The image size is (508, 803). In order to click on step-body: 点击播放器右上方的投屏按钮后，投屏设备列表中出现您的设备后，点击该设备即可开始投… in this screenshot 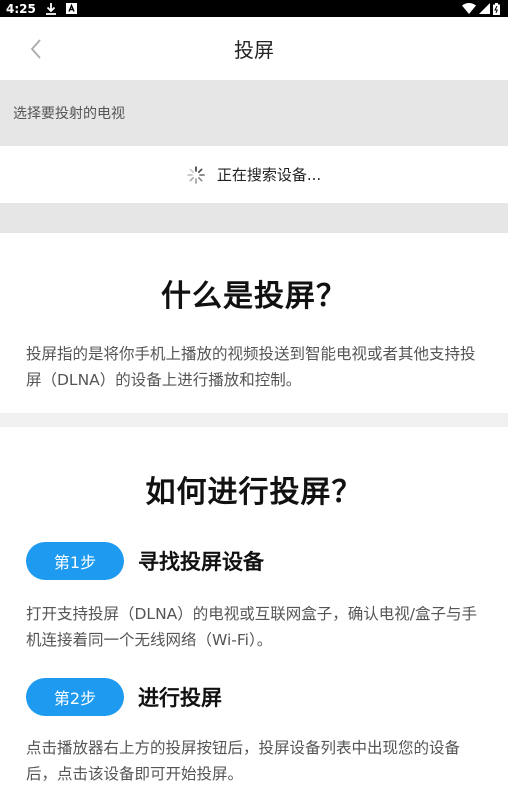, I will do `click(243, 761)`.